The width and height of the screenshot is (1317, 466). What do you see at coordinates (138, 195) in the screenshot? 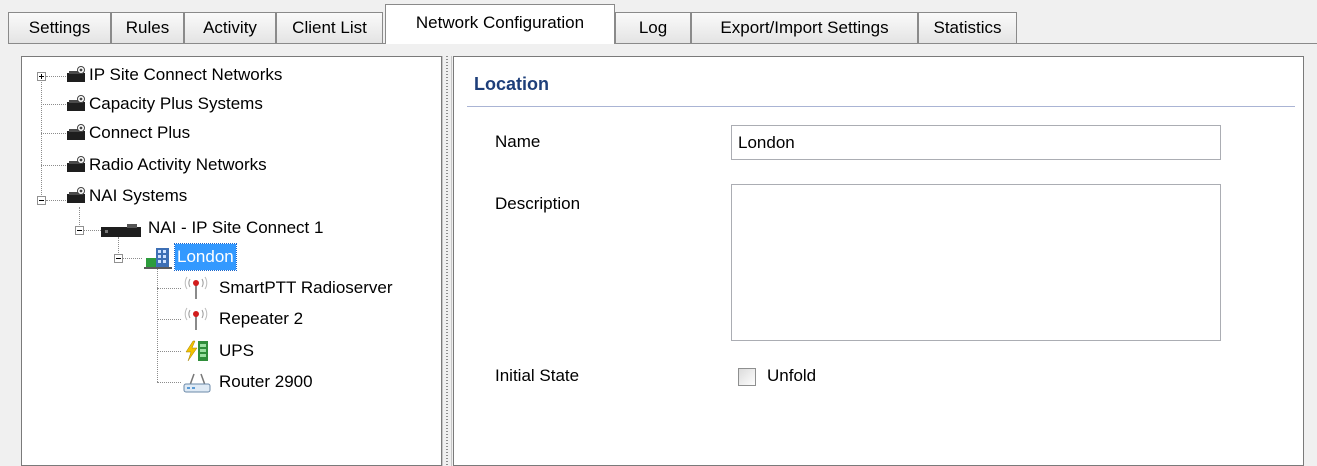
I see `tree-node-label: NAI Systems` at bounding box center [138, 195].